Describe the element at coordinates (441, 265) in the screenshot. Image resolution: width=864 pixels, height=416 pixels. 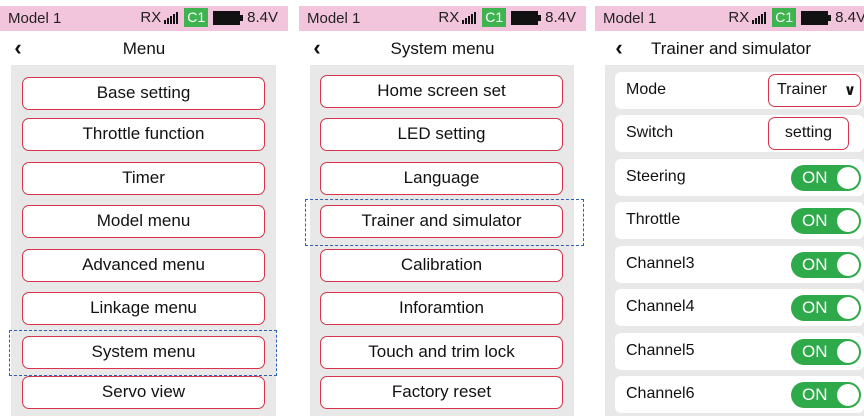
I see `menu-item-calibration: Calibration` at that location.